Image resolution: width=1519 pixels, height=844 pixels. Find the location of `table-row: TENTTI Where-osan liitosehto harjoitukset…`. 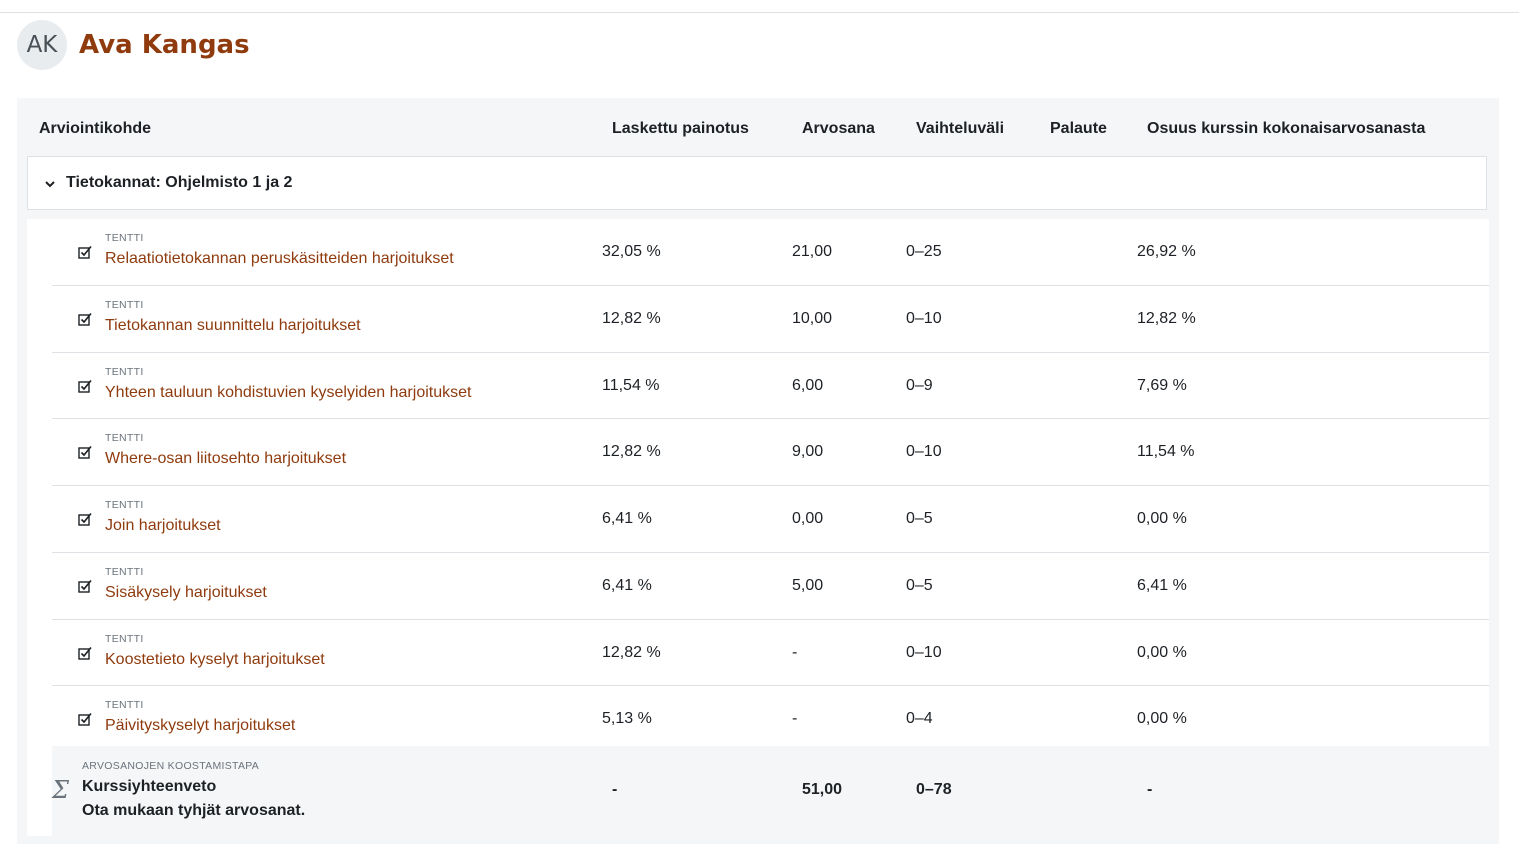

table-row: TENTTI Where-osan liitosehto harjoitukset… is located at coordinates (770, 452).